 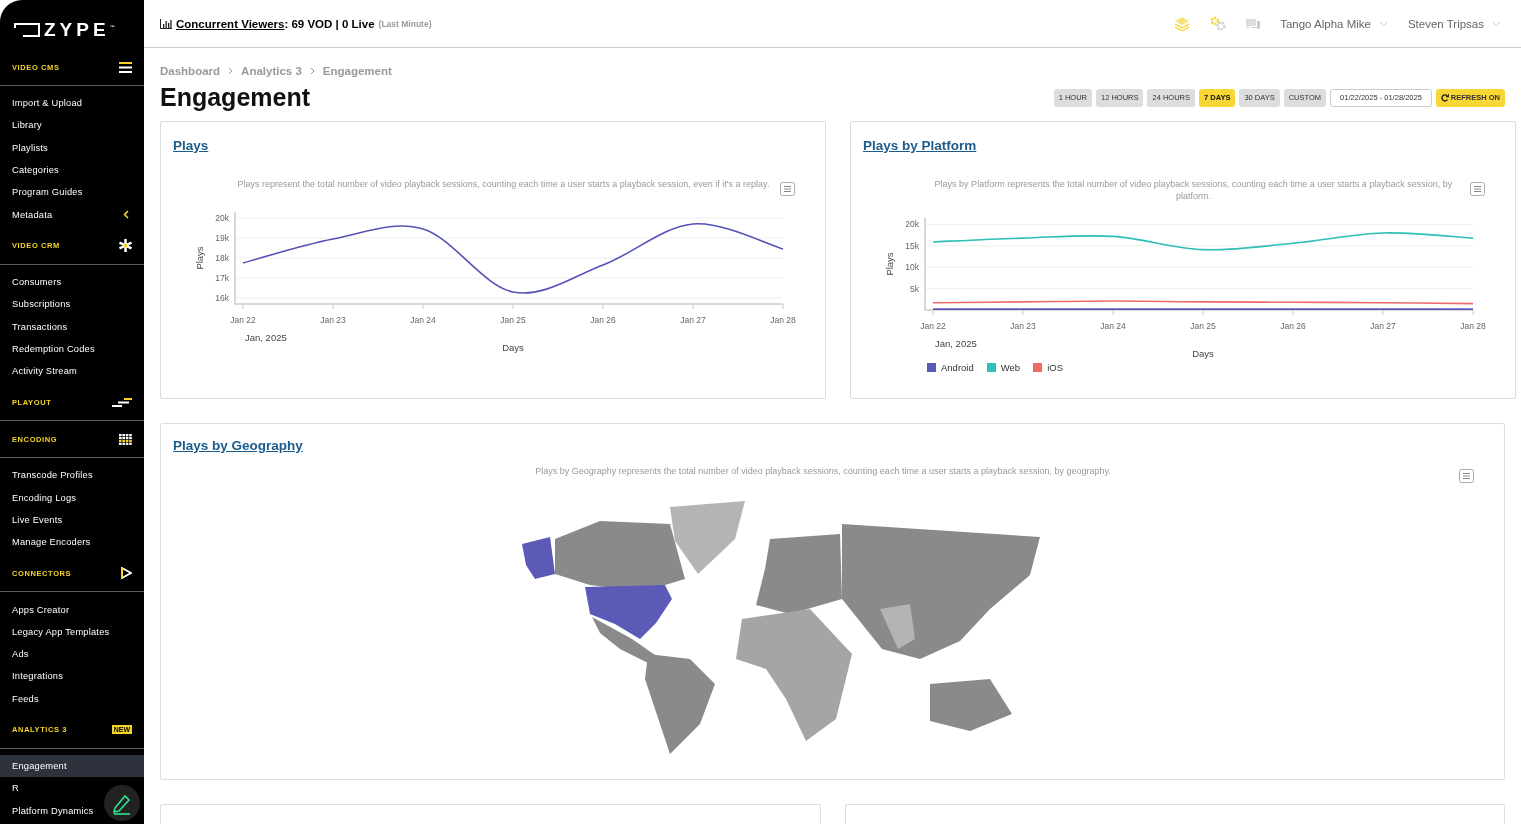 What do you see at coordinates (47, 103) in the screenshot?
I see `sidebar-item: Import & Upload` at bounding box center [47, 103].